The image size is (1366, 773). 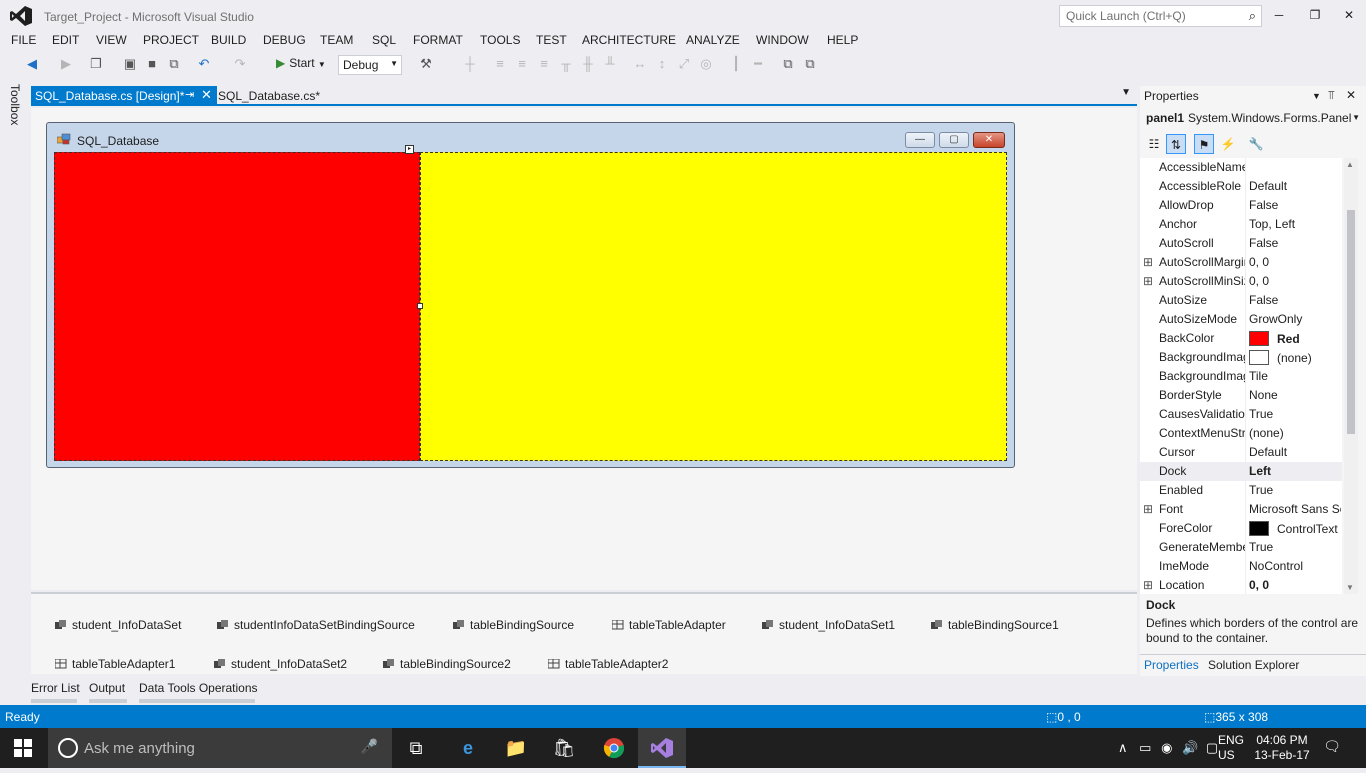 I want to click on taskbar-clock: 04:06 PM 13-Feb-17, so click(x=1282, y=748).